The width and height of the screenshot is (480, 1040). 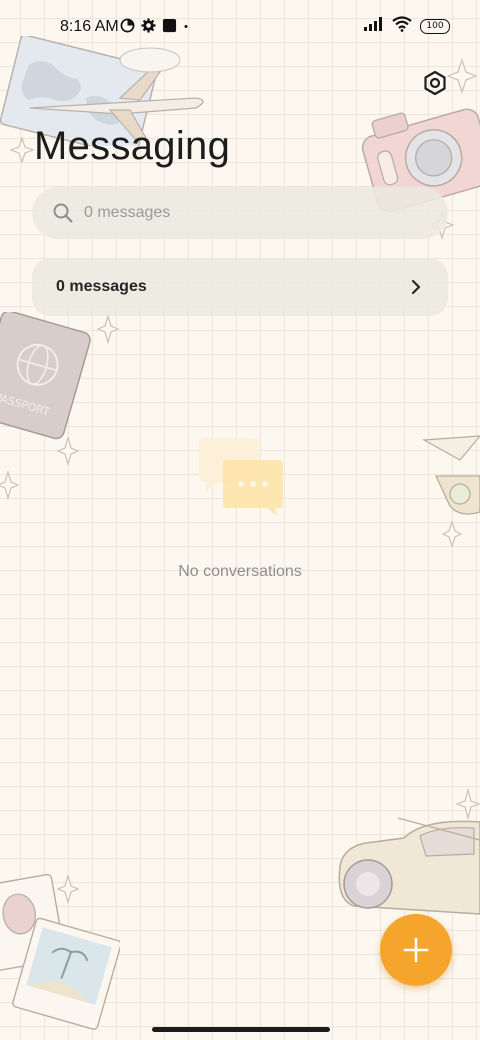 I want to click on search-placeholder: 0 messages, so click(x=127, y=212).